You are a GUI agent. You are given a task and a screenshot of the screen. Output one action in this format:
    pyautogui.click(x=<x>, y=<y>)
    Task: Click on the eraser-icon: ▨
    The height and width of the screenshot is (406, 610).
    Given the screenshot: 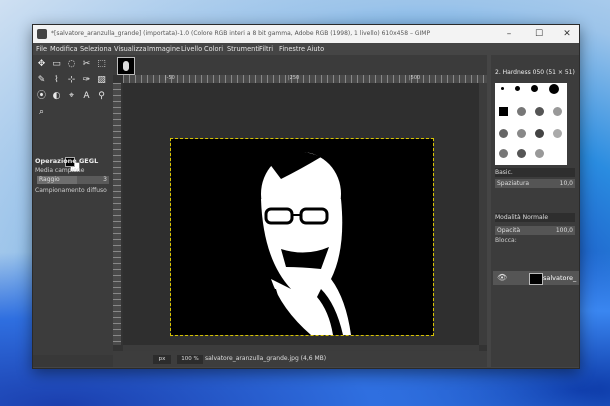 What is the action you would take?
    pyautogui.click(x=101, y=80)
    